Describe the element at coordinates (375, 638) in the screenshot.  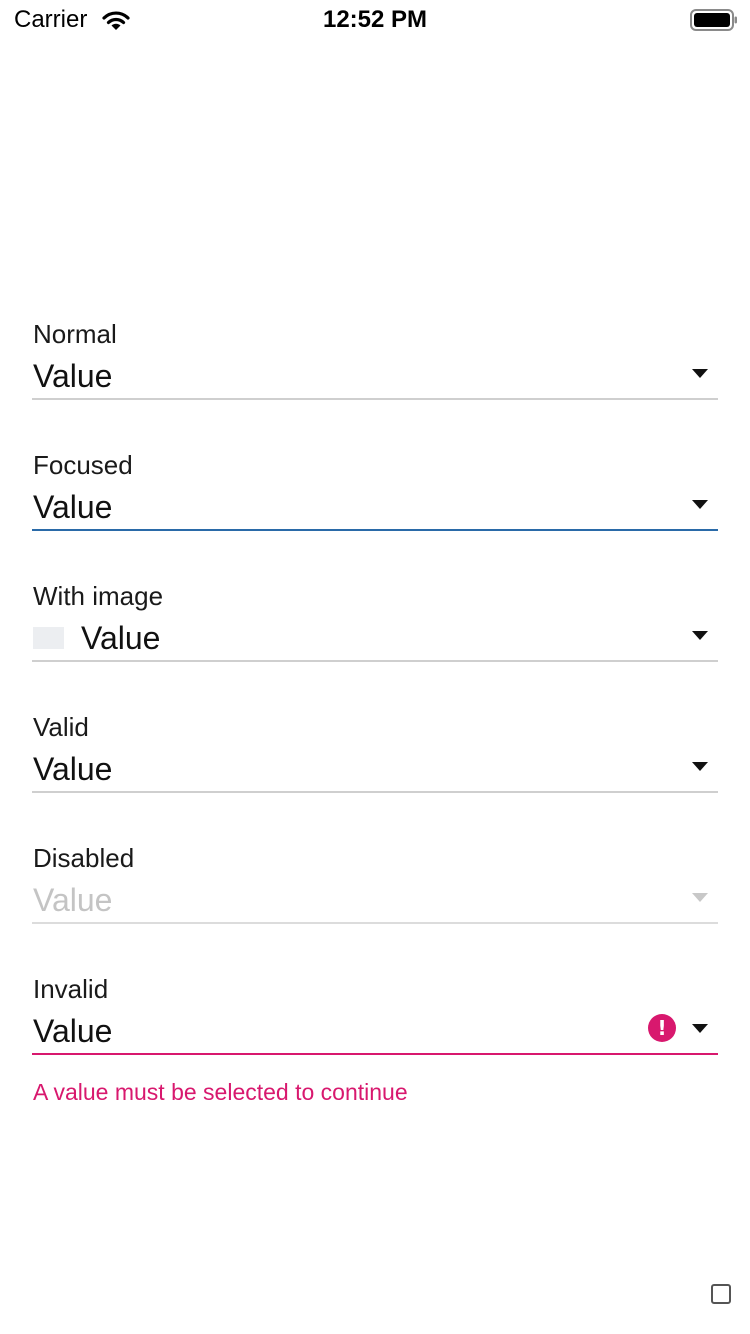
I see `with-image-select: Value` at that location.